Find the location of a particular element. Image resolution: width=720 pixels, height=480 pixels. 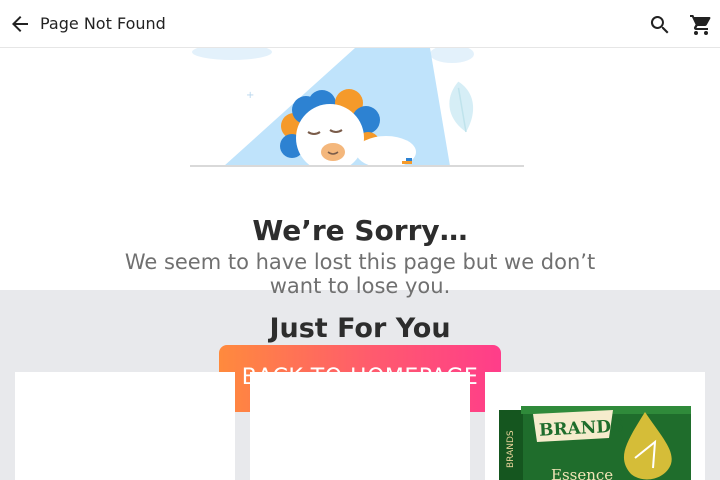

recommendations-heading: Just For You is located at coordinates (360, 328).